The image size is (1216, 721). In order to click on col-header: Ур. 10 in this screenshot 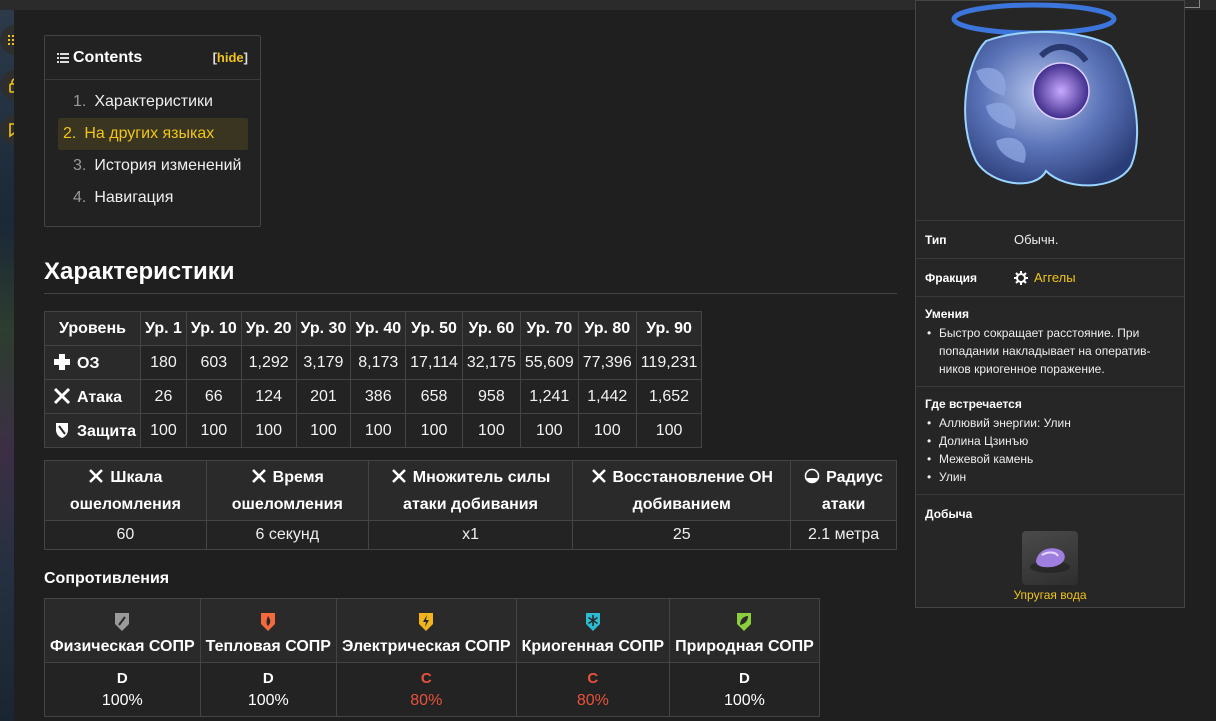, I will do `click(213, 328)`.